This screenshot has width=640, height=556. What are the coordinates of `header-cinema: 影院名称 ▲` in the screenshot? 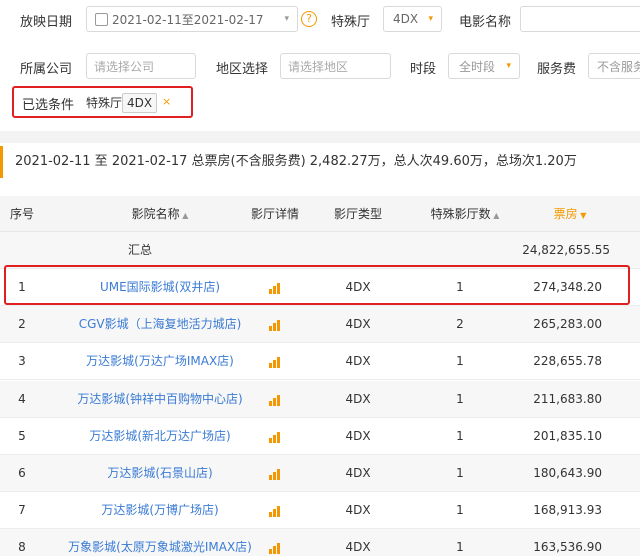 It's located at (160, 214).